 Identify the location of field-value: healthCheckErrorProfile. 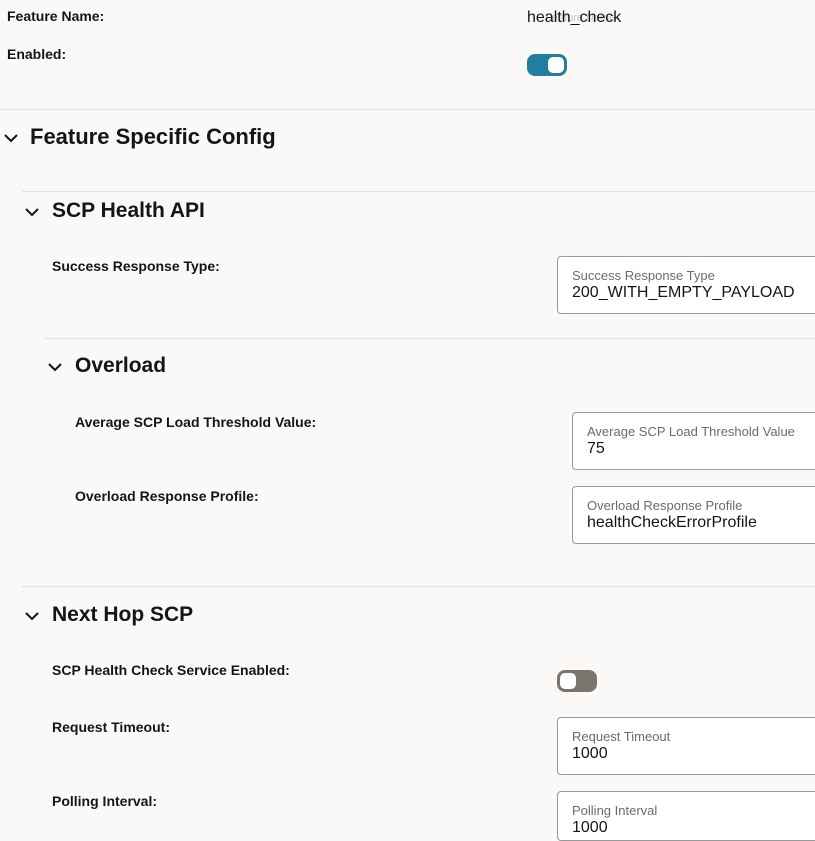
(672, 522).